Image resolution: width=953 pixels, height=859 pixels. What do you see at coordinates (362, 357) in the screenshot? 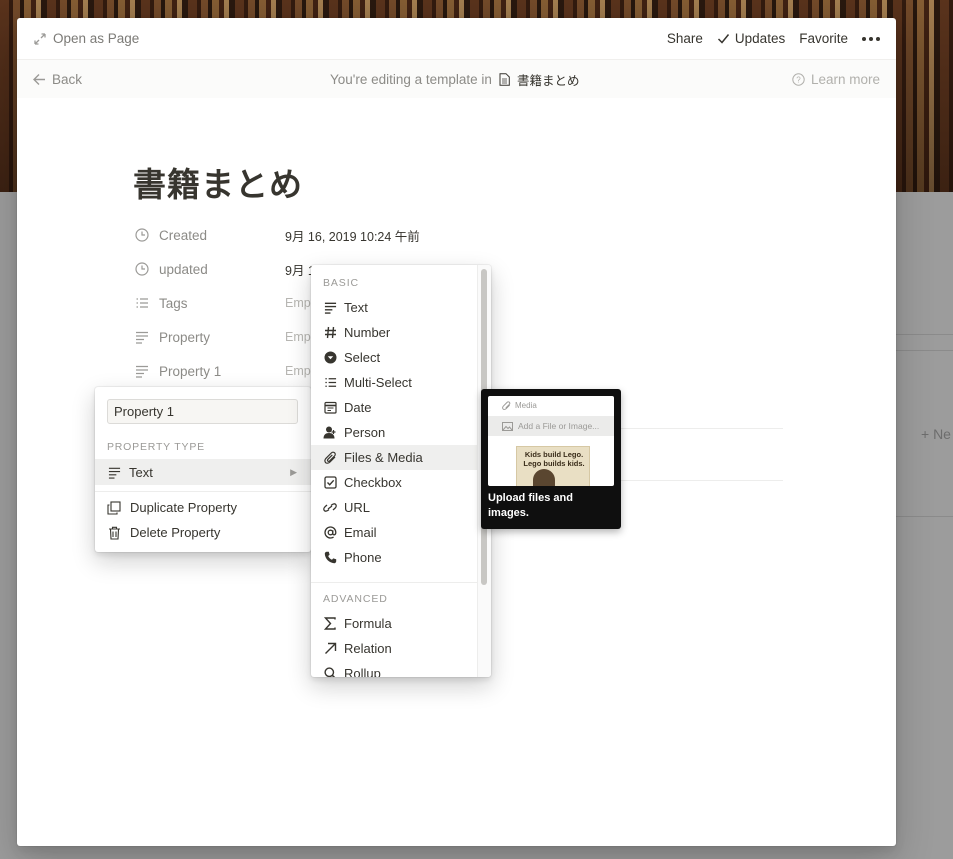
I see `type-option-label: Select` at bounding box center [362, 357].